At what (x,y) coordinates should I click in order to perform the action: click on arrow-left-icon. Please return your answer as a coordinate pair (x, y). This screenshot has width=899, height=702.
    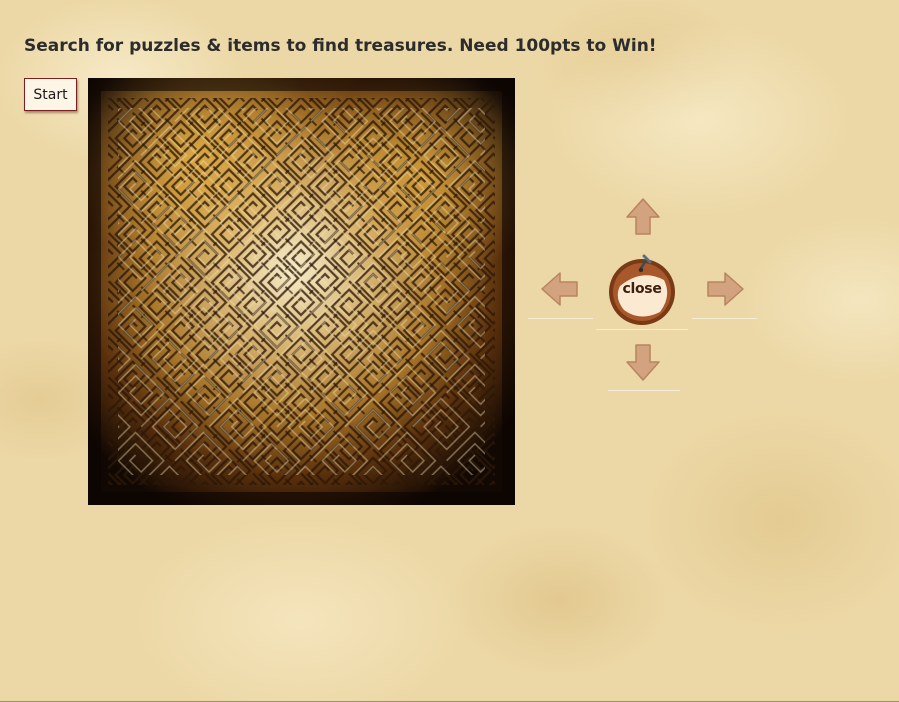
    Looking at the image, I should click on (560, 289).